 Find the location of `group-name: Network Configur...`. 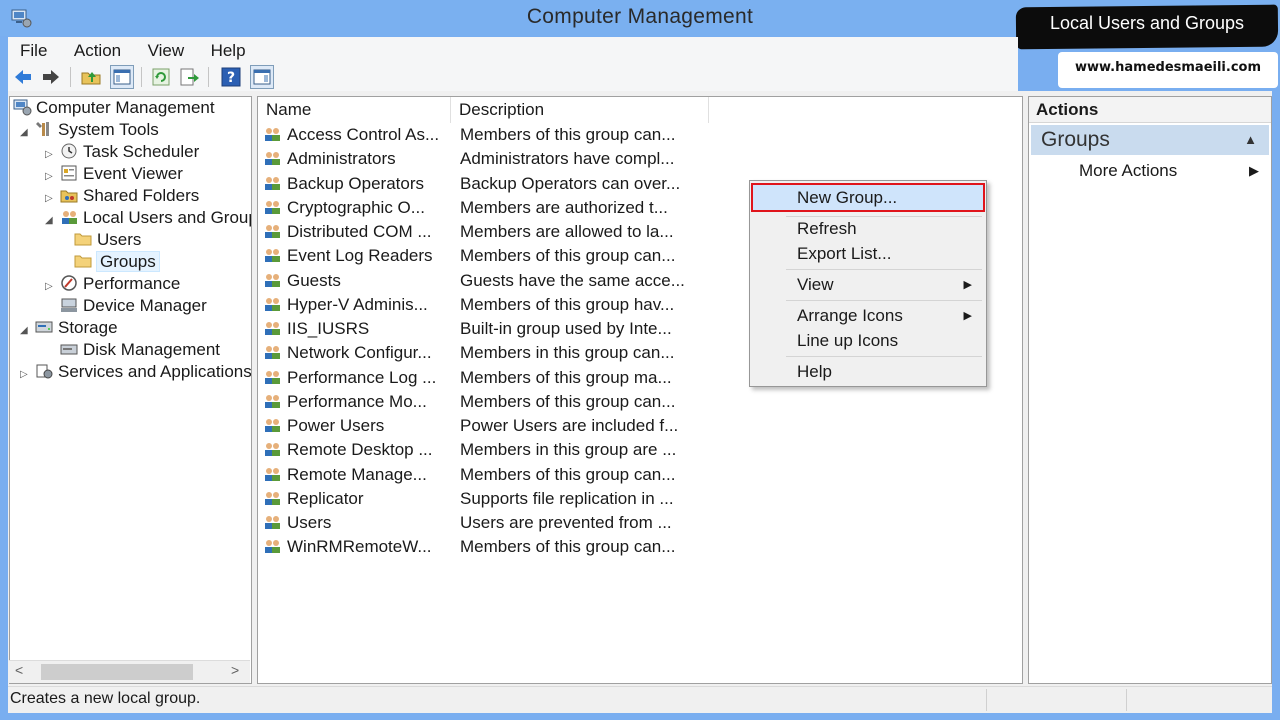

group-name: Network Configur... is located at coordinates (359, 353).